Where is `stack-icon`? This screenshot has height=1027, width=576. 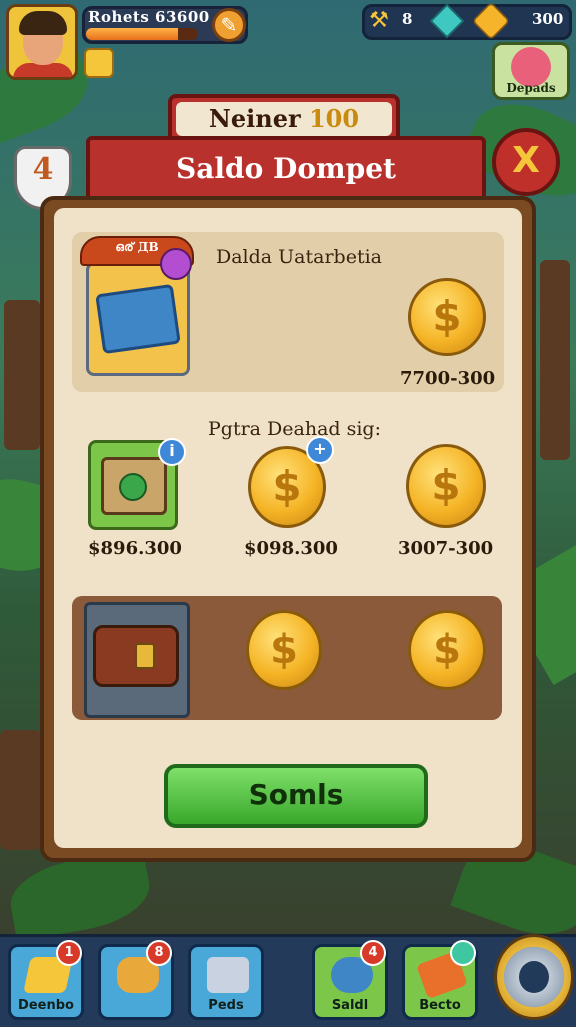 stack-icon is located at coordinates (228, 975).